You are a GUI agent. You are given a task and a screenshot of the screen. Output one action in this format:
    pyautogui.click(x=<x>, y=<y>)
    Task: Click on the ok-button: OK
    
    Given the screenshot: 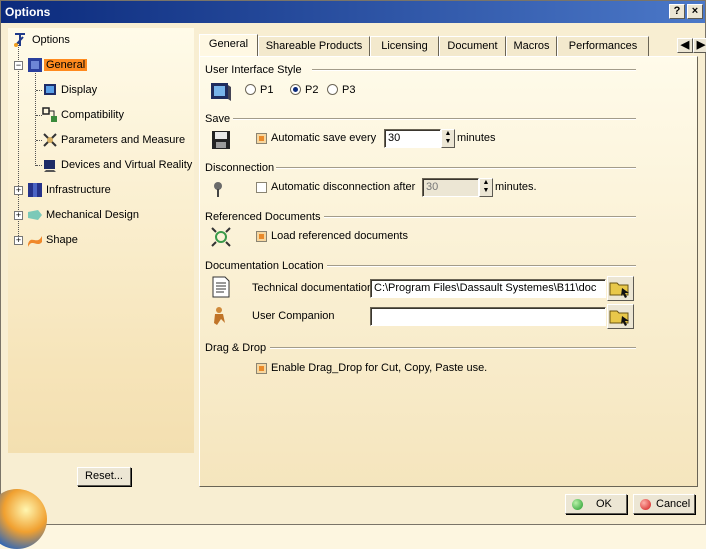 What is the action you would take?
    pyautogui.click(x=596, y=504)
    